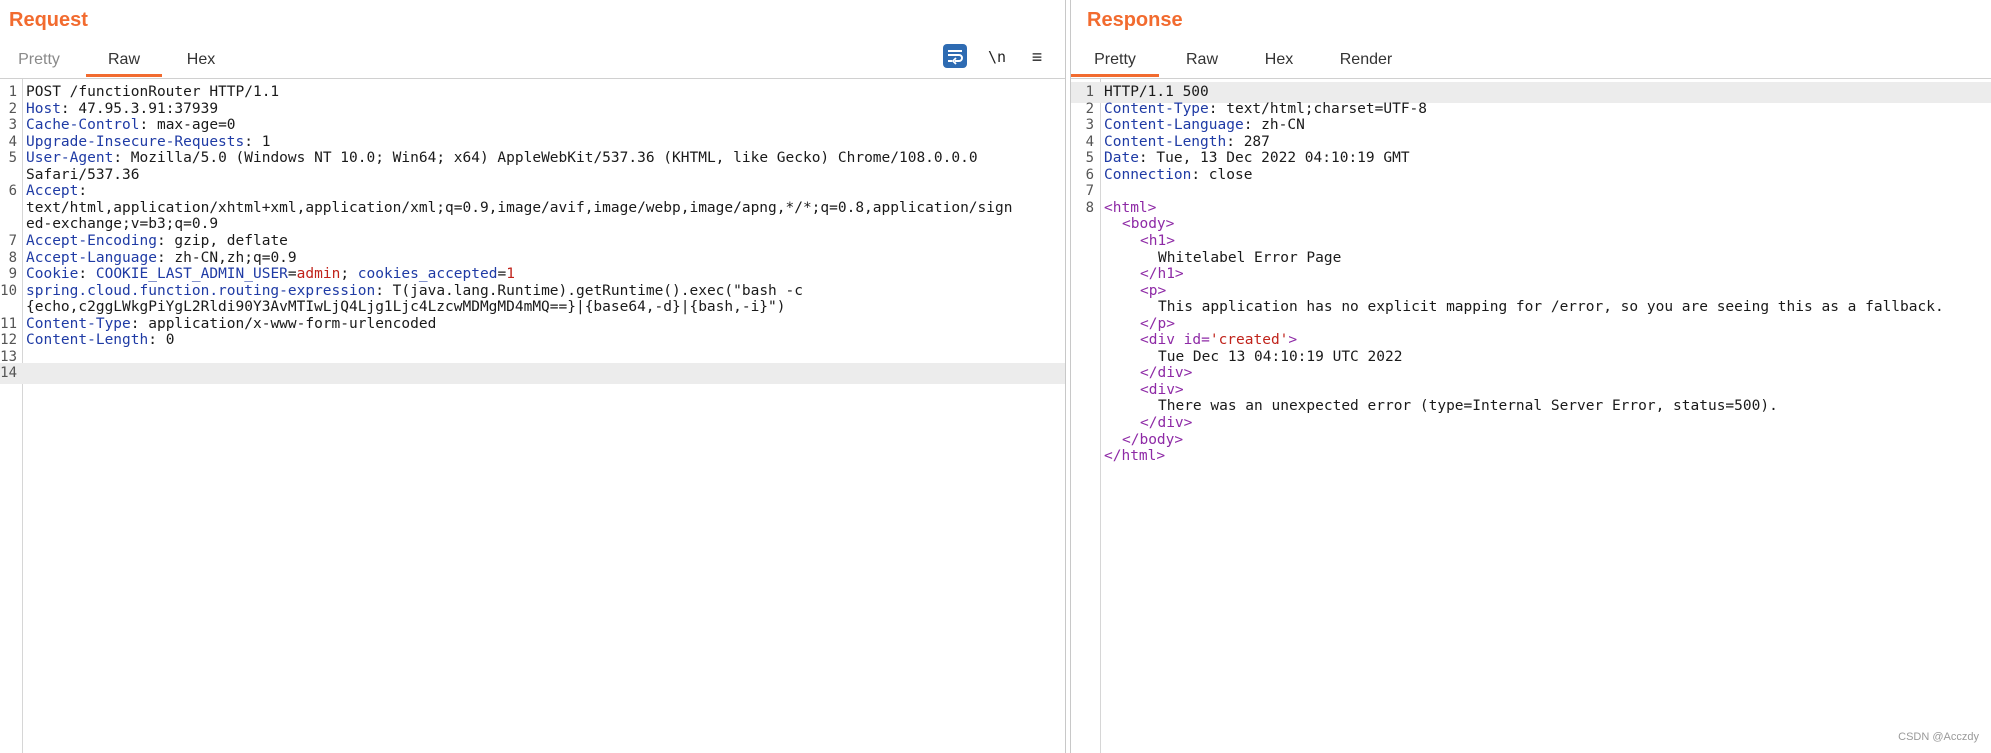 Image resolution: width=1991 pixels, height=753 pixels. Describe the element at coordinates (1531, 62) in the screenshot. I see `response-tabs: Pretty Raw Hex Render` at that location.